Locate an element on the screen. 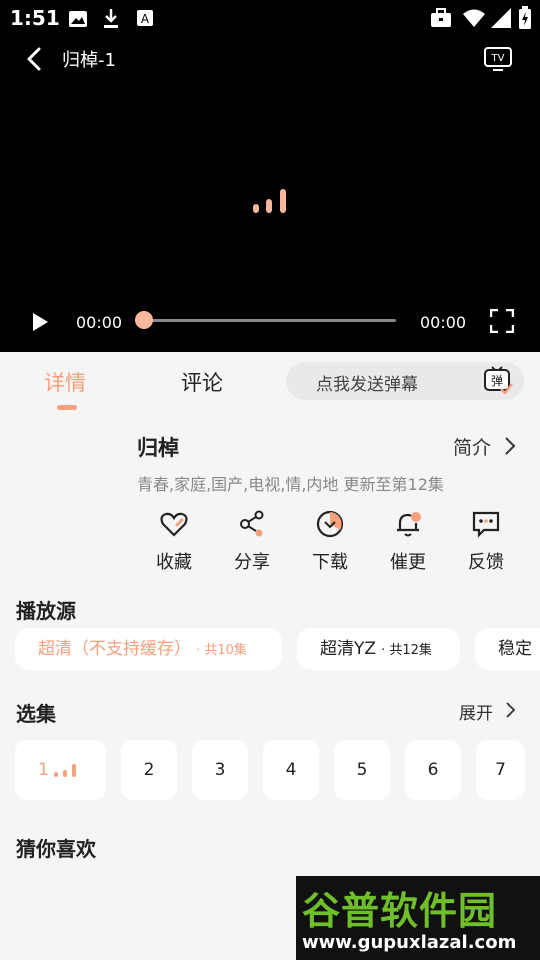  share-button: 分享 is located at coordinates (252, 542).